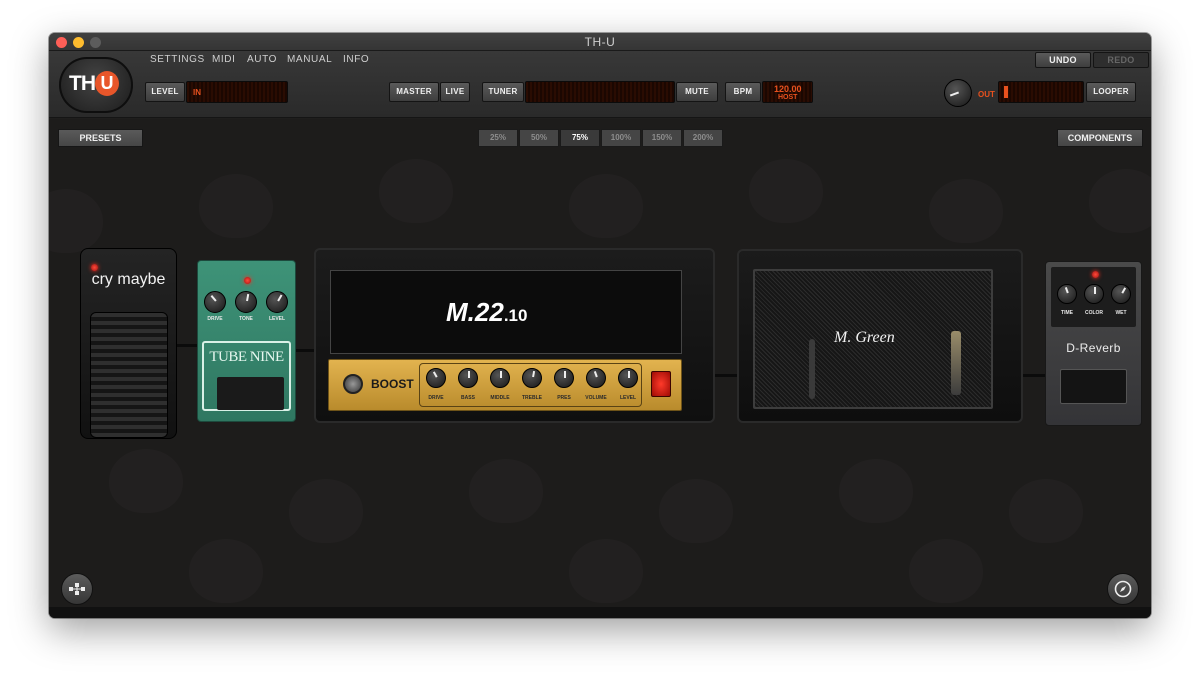 The width and height of the screenshot is (1200, 683). I want to click on undo-button: UNDO, so click(1063, 60).